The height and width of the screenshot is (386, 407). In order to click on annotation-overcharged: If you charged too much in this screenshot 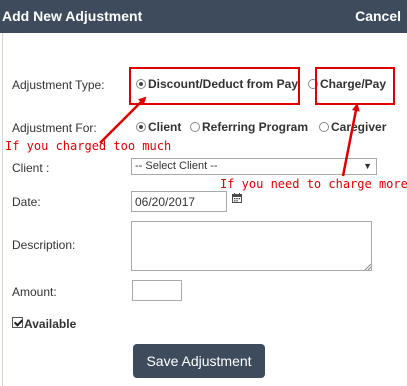, I will do `click(88, 146)`.